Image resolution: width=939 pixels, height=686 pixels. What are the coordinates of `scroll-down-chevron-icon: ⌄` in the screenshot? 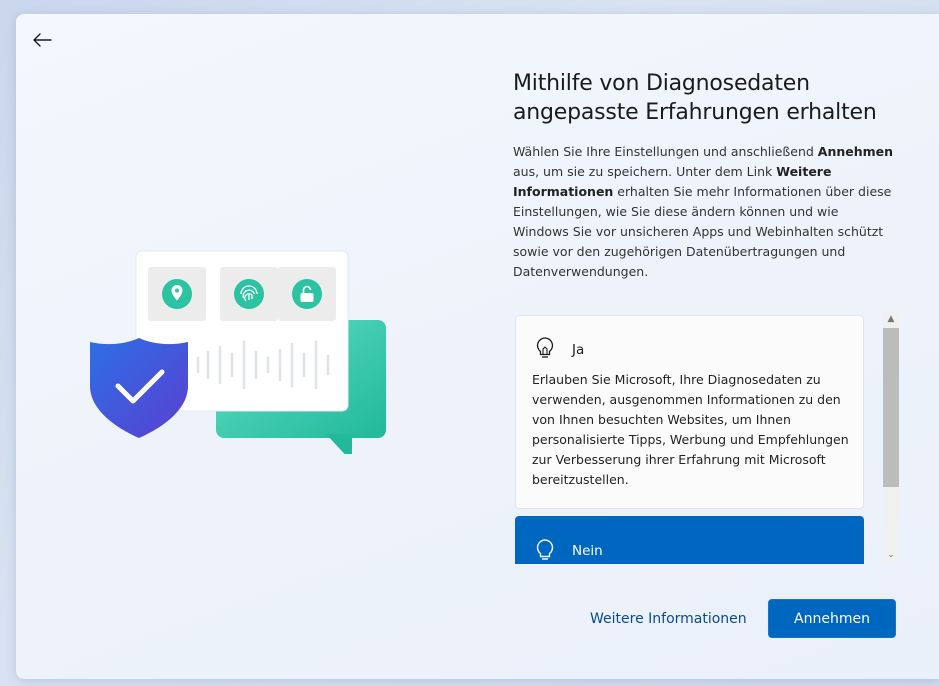 It's located at (891, 555).